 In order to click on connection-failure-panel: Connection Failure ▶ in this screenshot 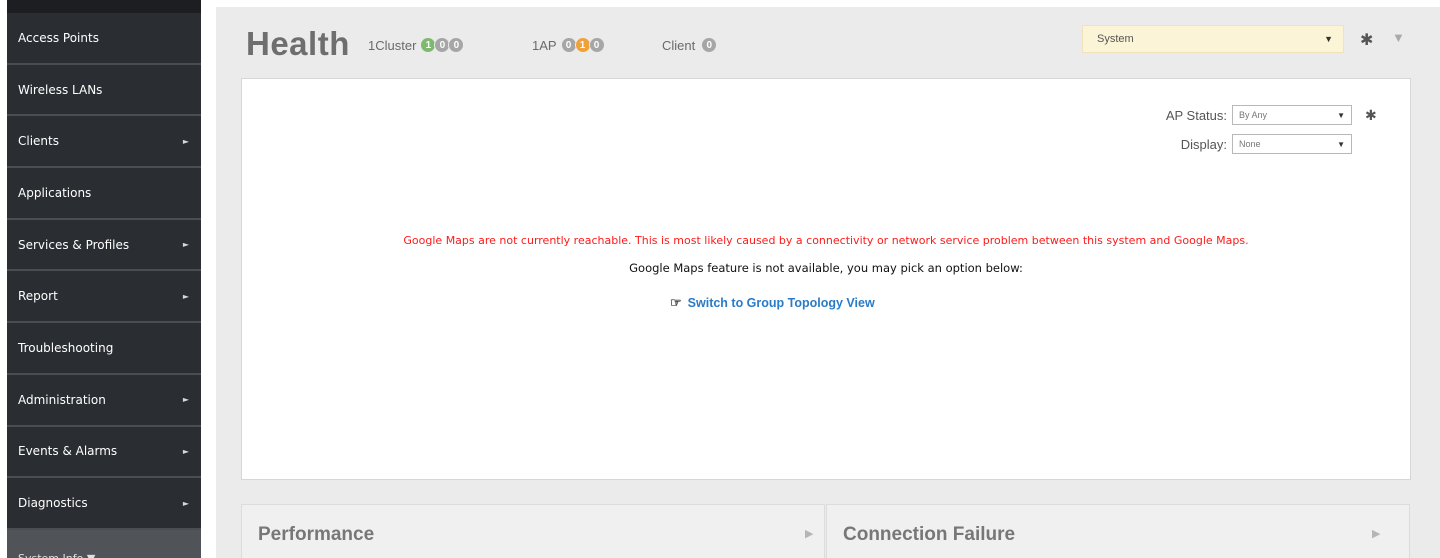, I will do `click(1118, 531)`.